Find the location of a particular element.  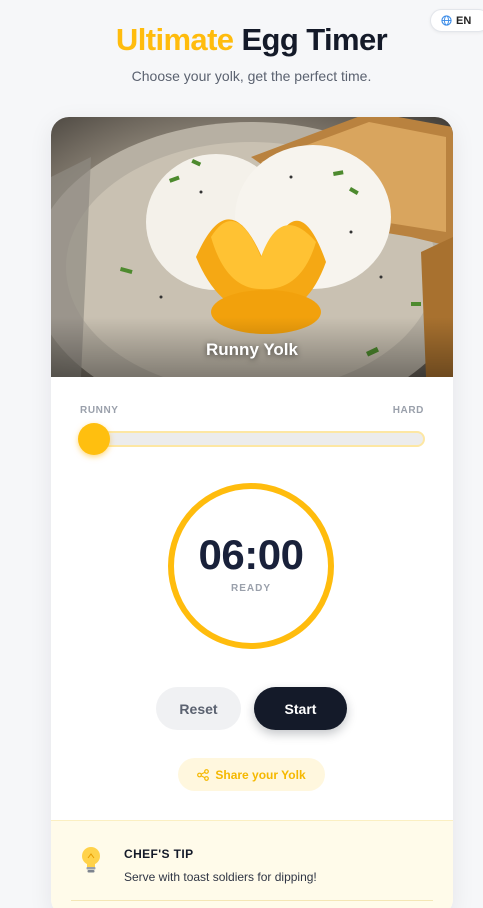

page-title: Ultimate Egg Timer is located at coordinates (241, 40).